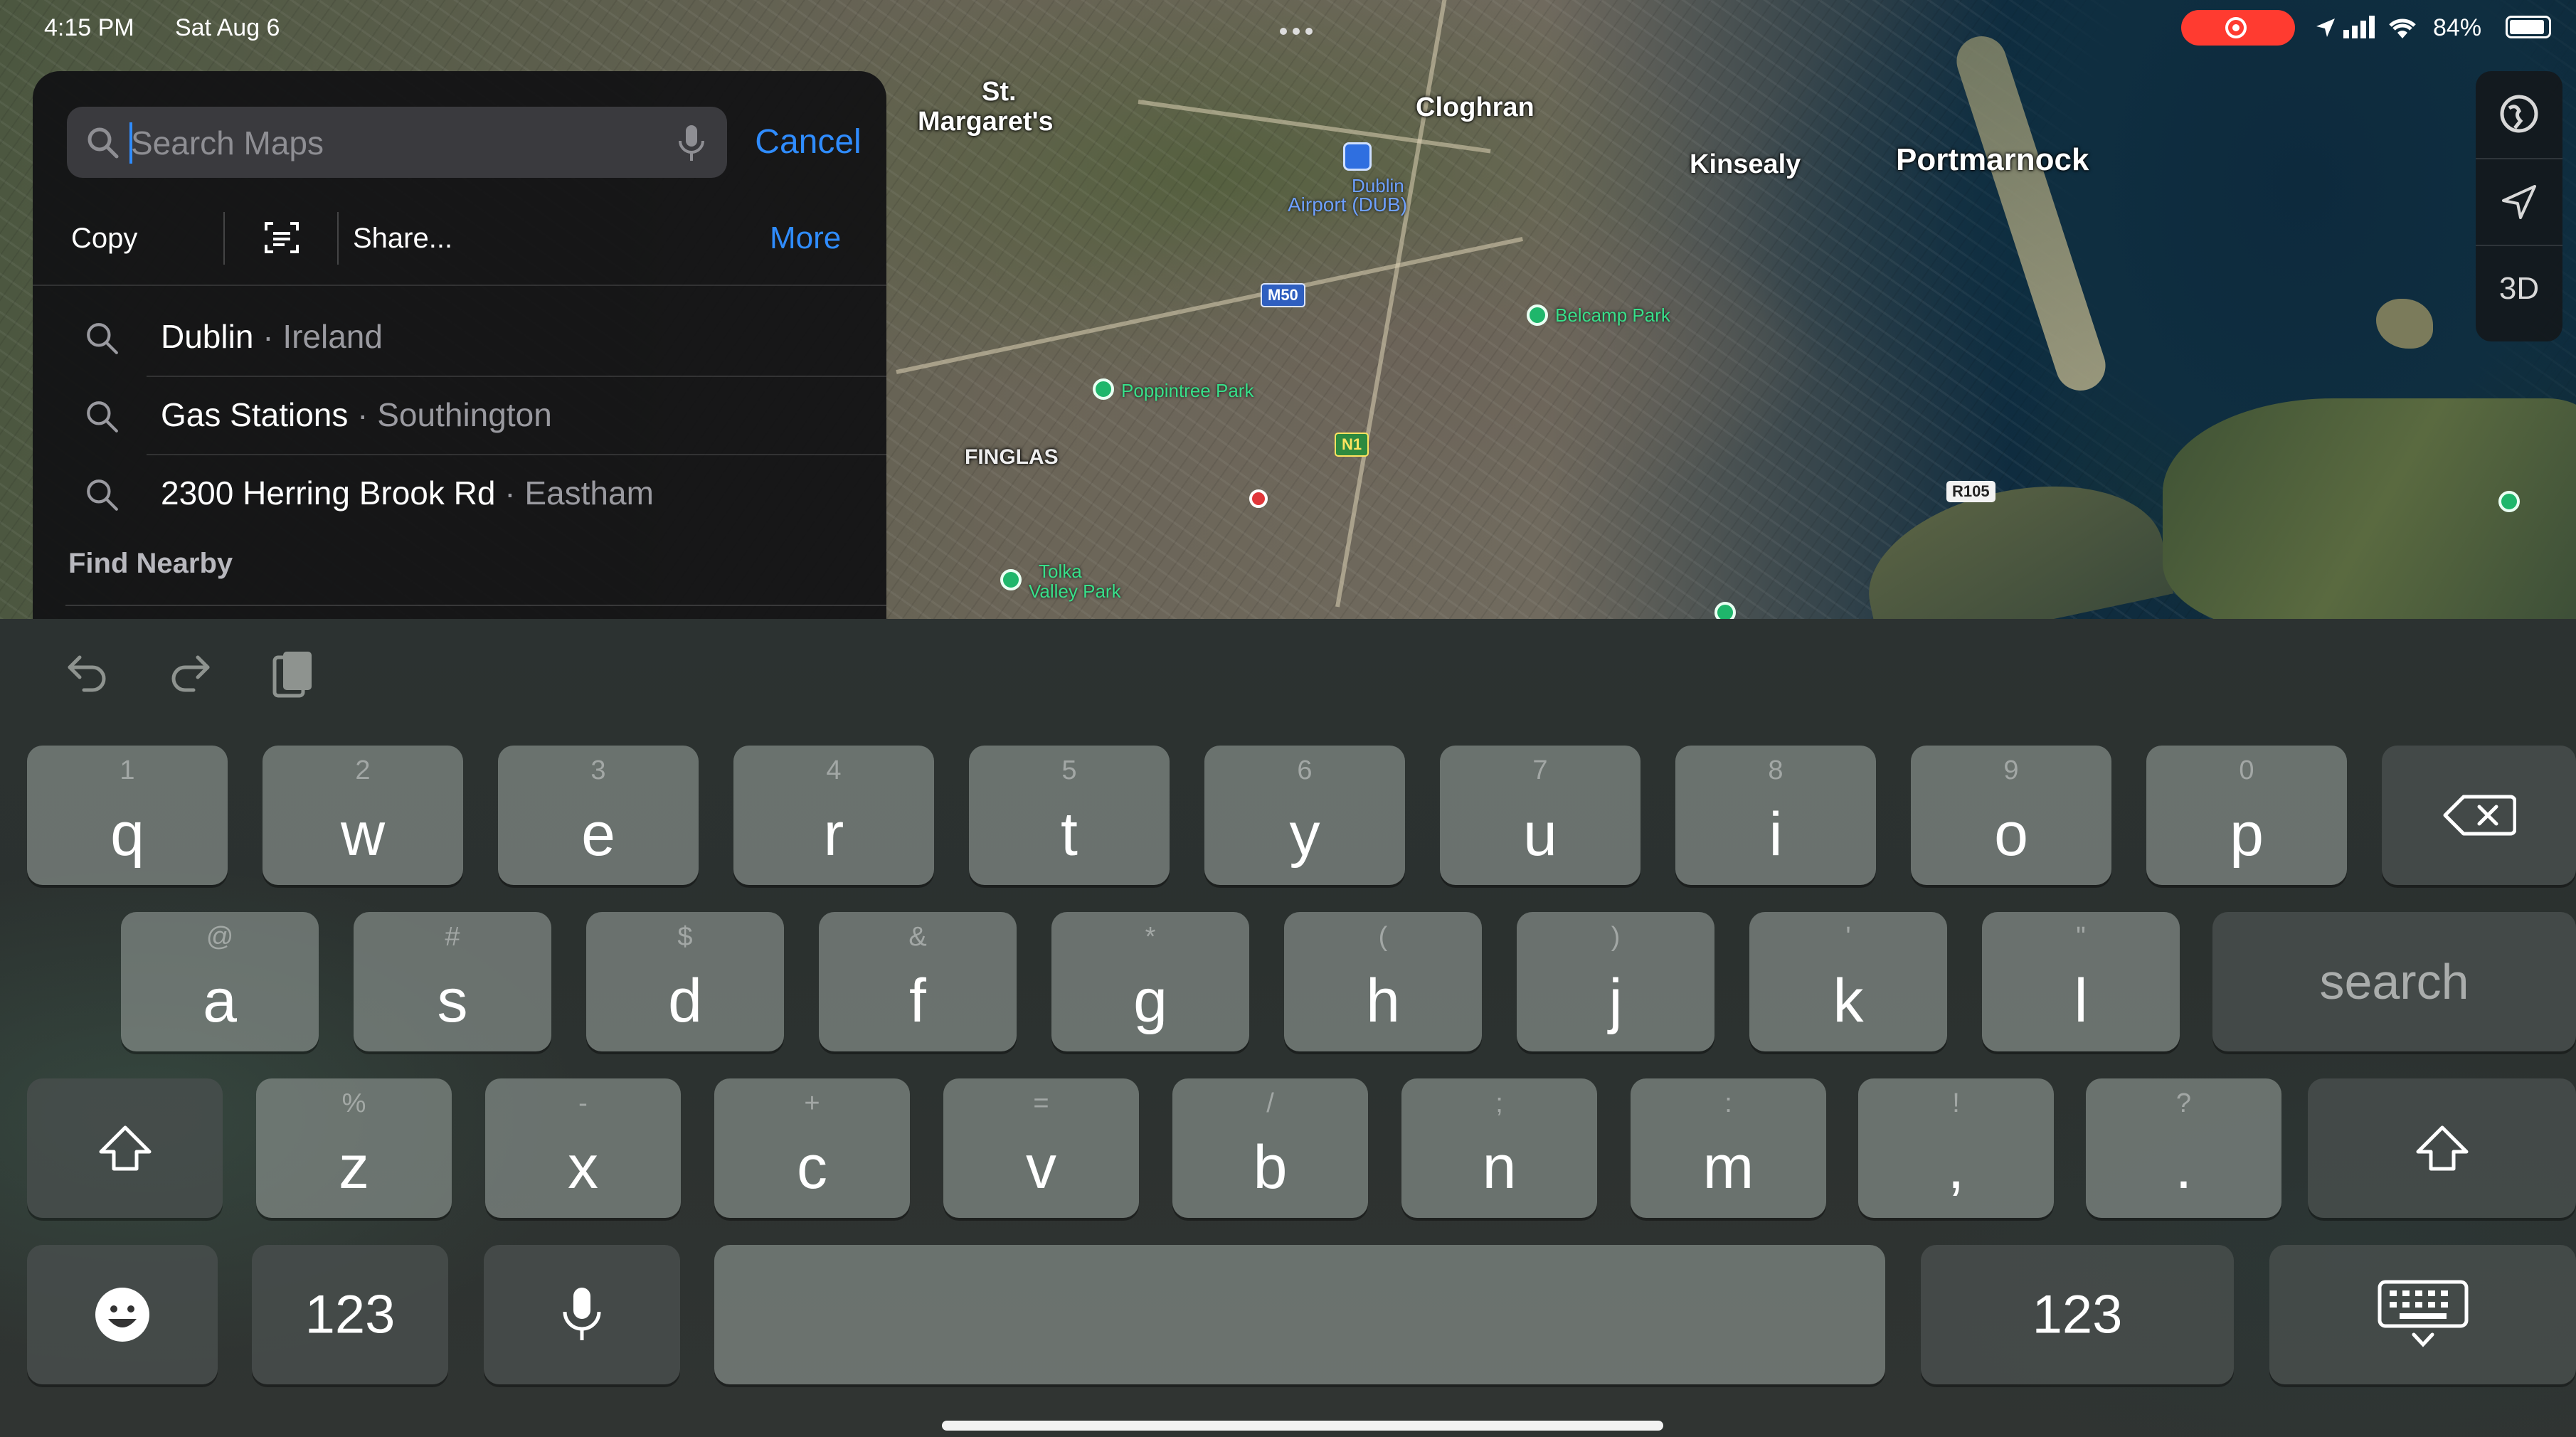  I want to click on key-c: + c, so click(812, 1148).